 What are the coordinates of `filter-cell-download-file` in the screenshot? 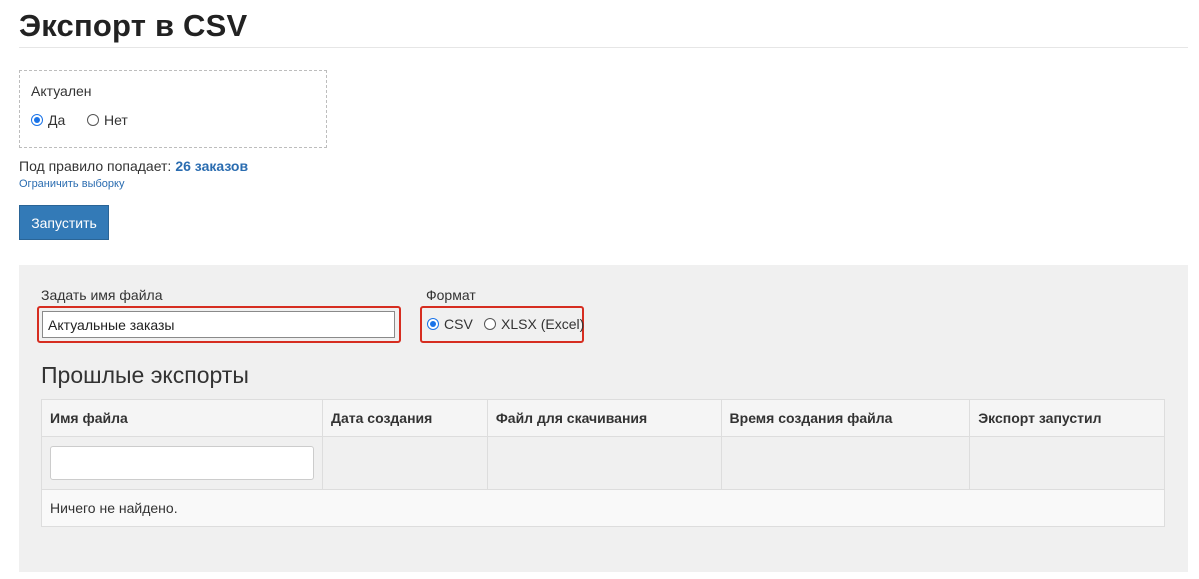 It's located at (604, 463).